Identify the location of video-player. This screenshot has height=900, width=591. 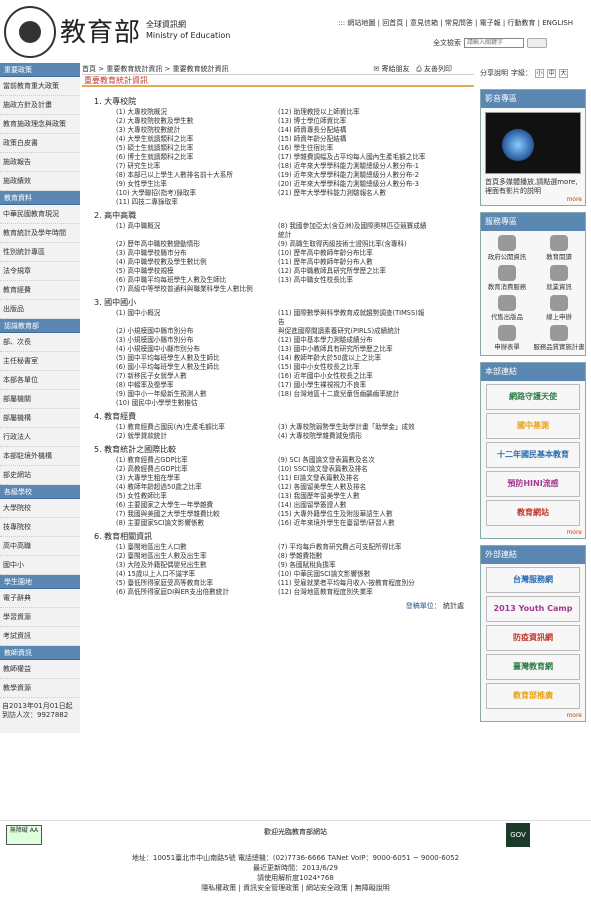
(533, 143).